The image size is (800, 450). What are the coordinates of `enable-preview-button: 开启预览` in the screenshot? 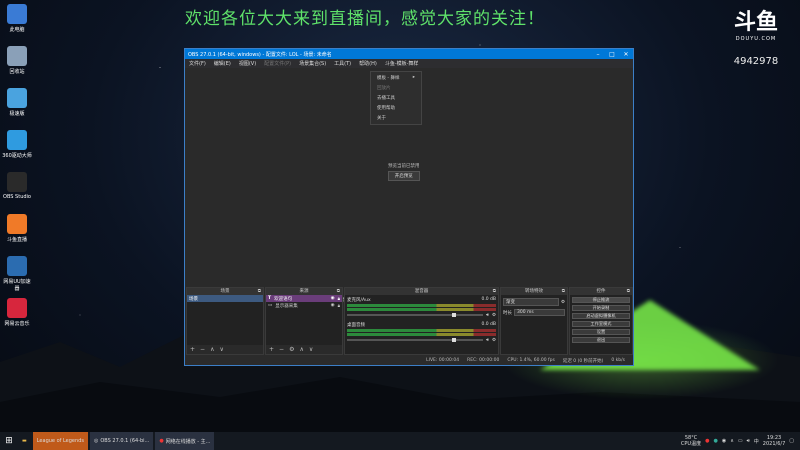 It's located at (404, 176).